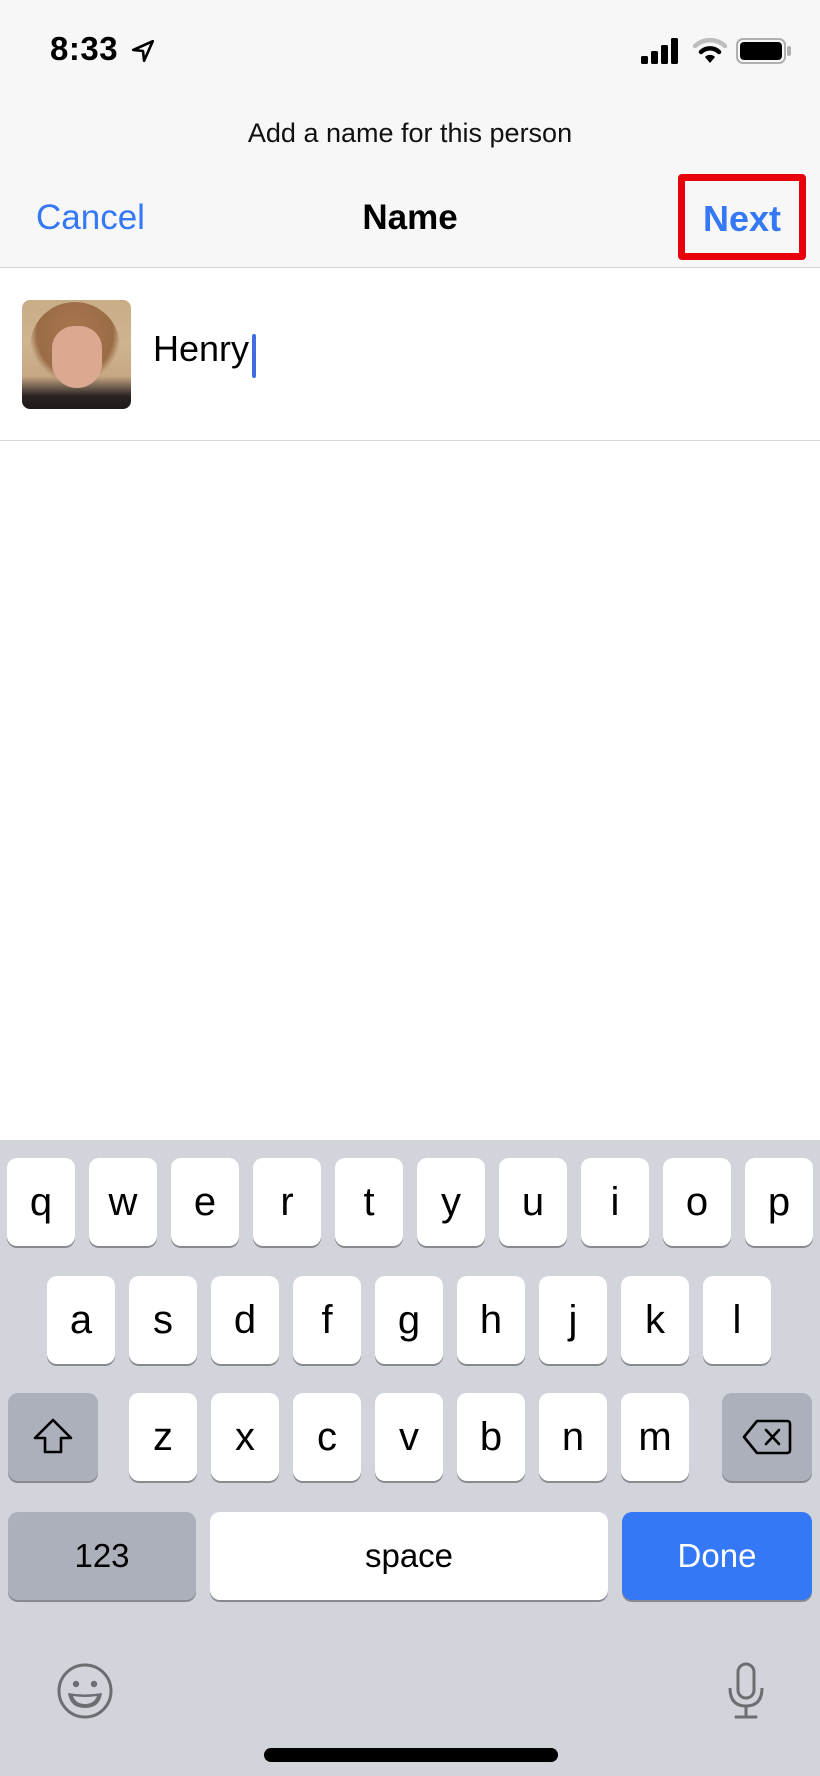  I want to click on key-m: m, so click(655, 1437).